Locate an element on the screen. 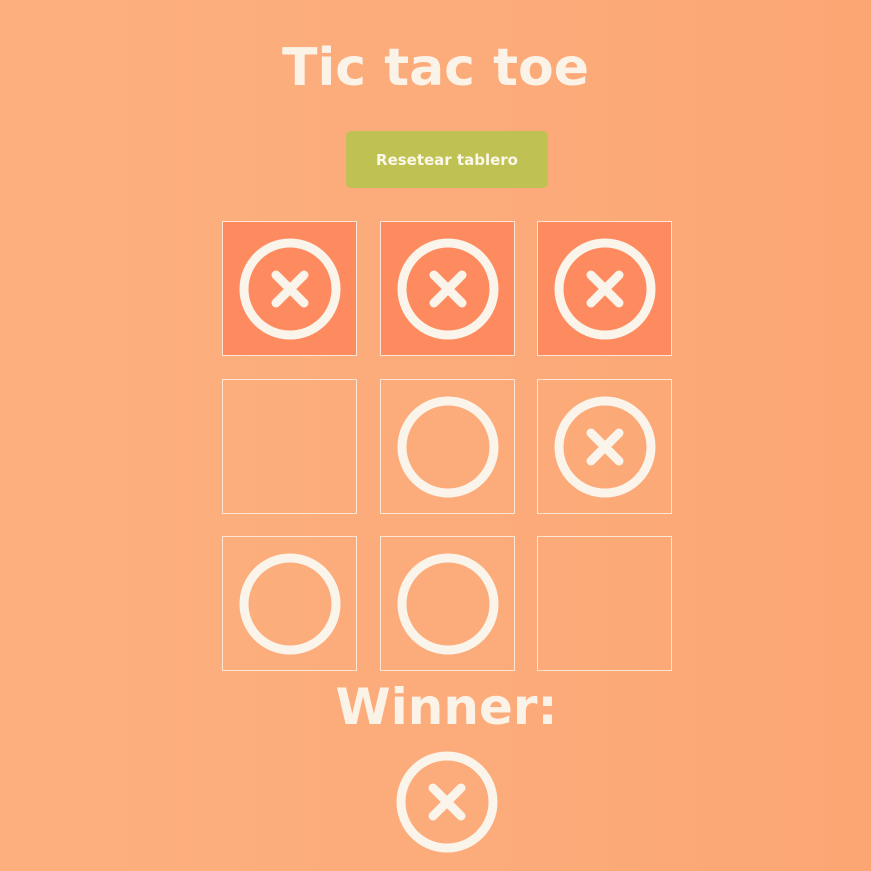 This screenshot has height=871, width=871. winner-label: Winner: is located at coordinates (446, 707).